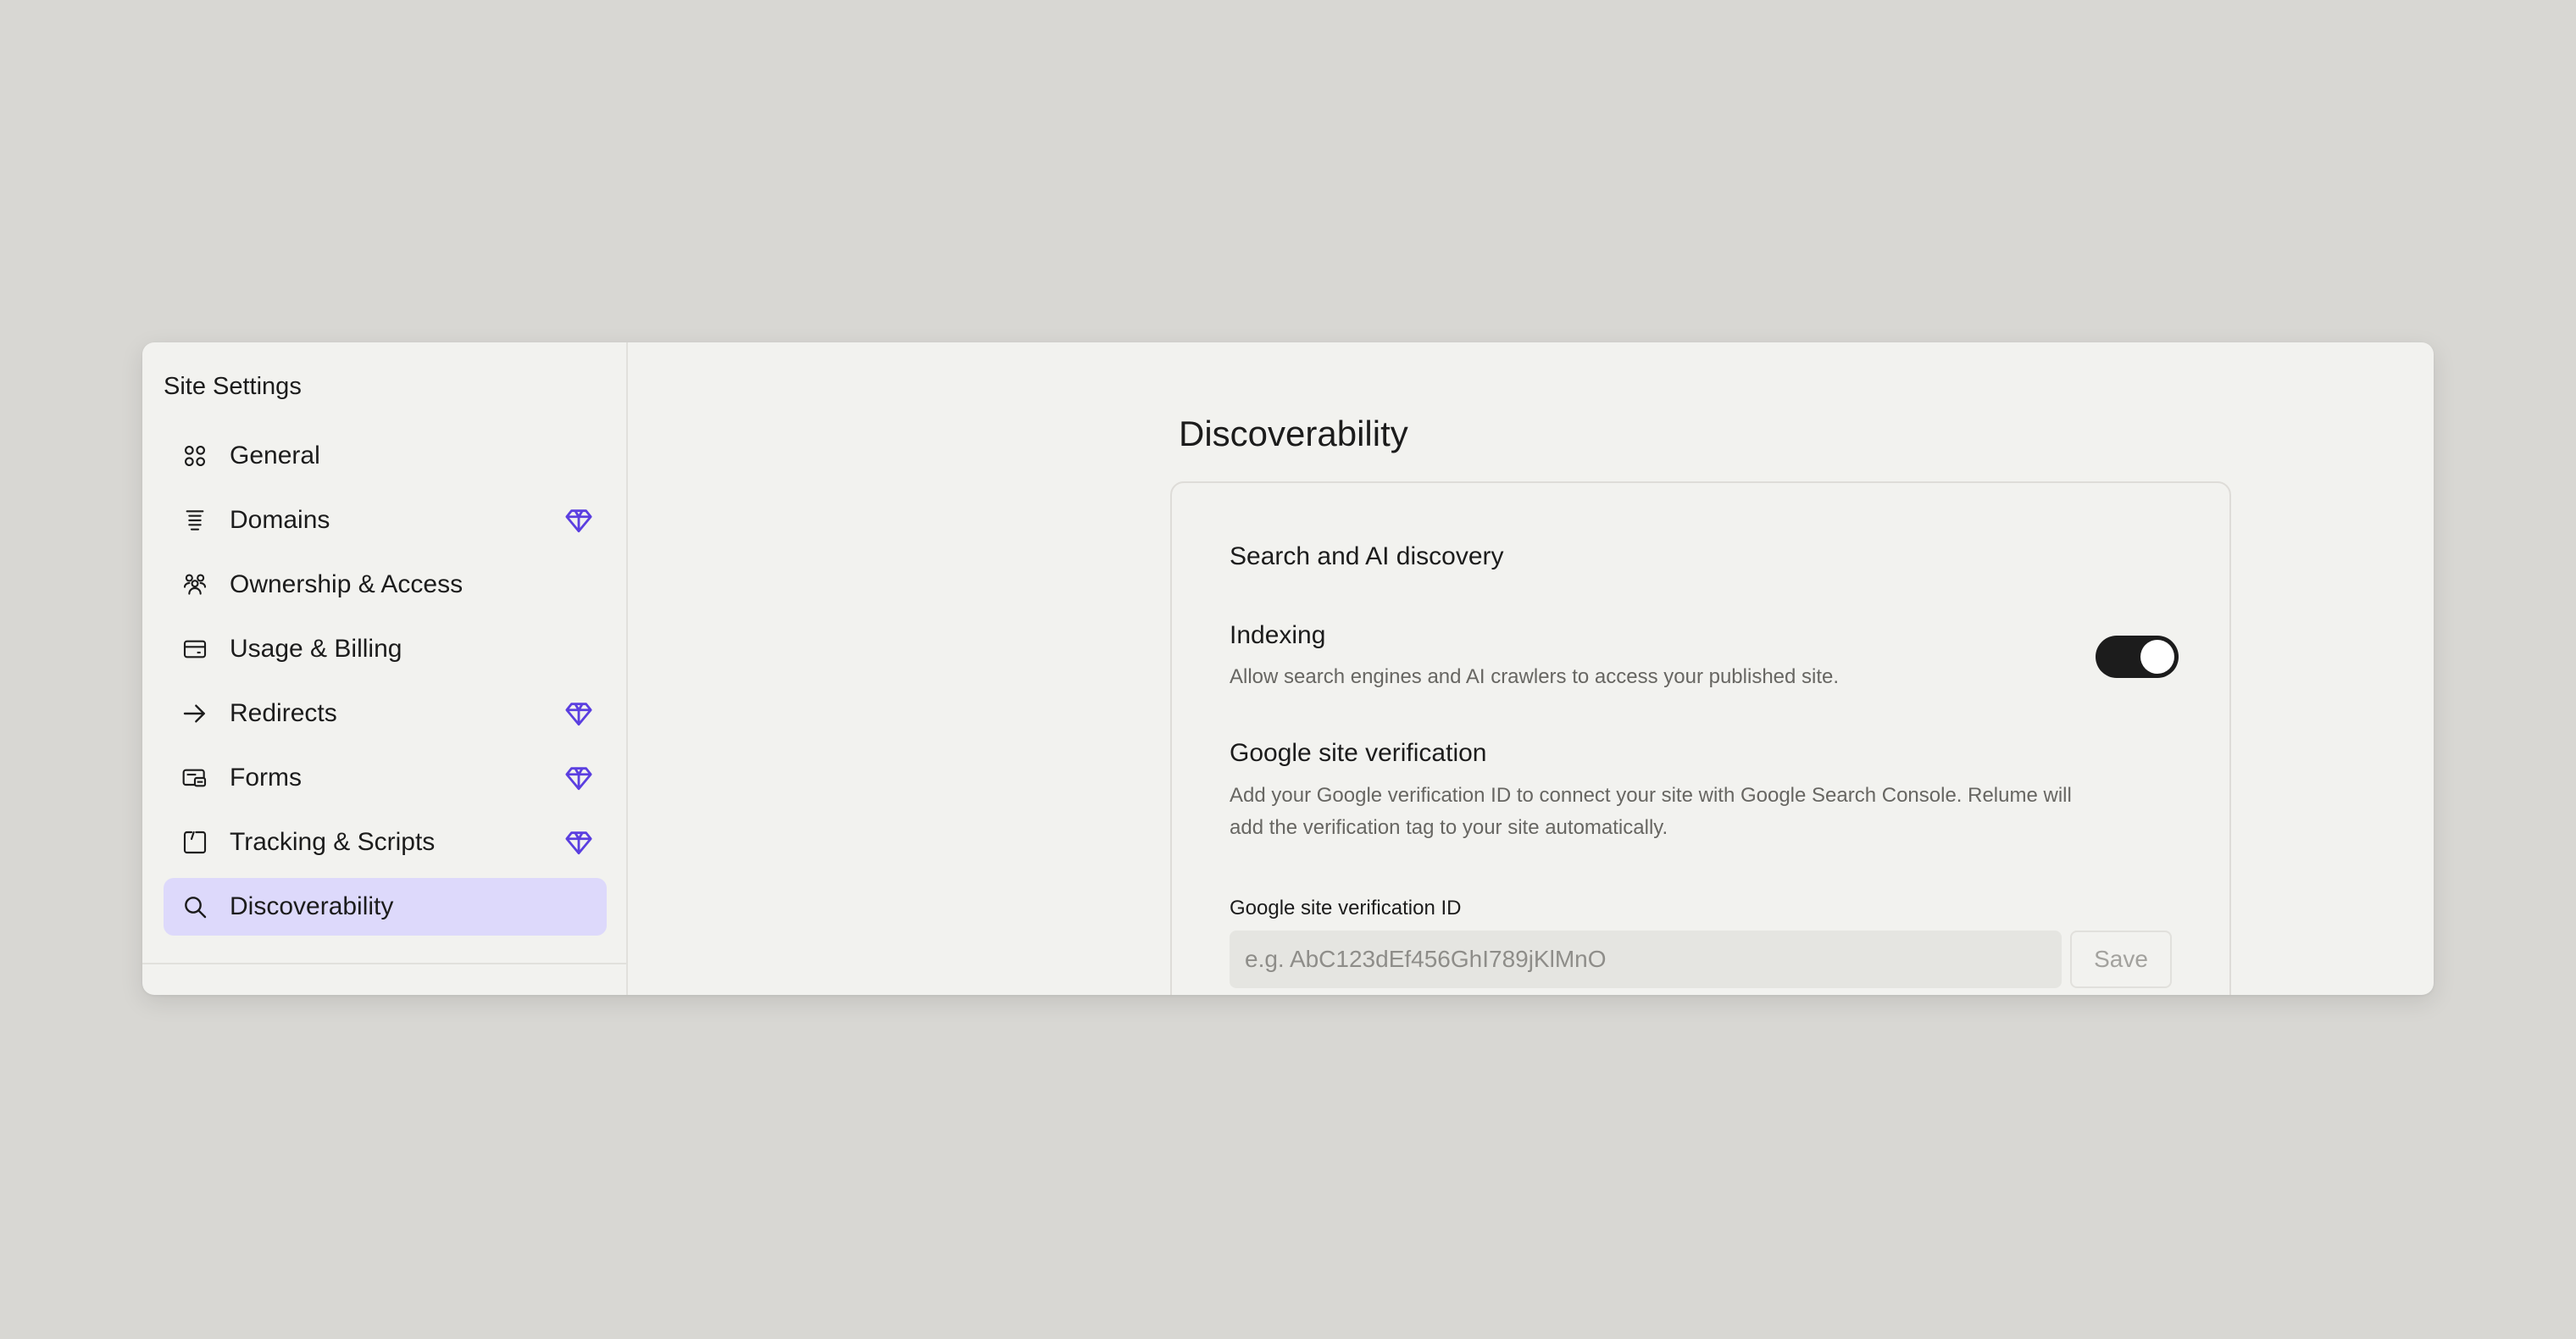  What do you see at coordinates (1346, 908) in the screenshot?
I see `verification-field-label: Google site verification ID` at bounding box center [1346, 908].